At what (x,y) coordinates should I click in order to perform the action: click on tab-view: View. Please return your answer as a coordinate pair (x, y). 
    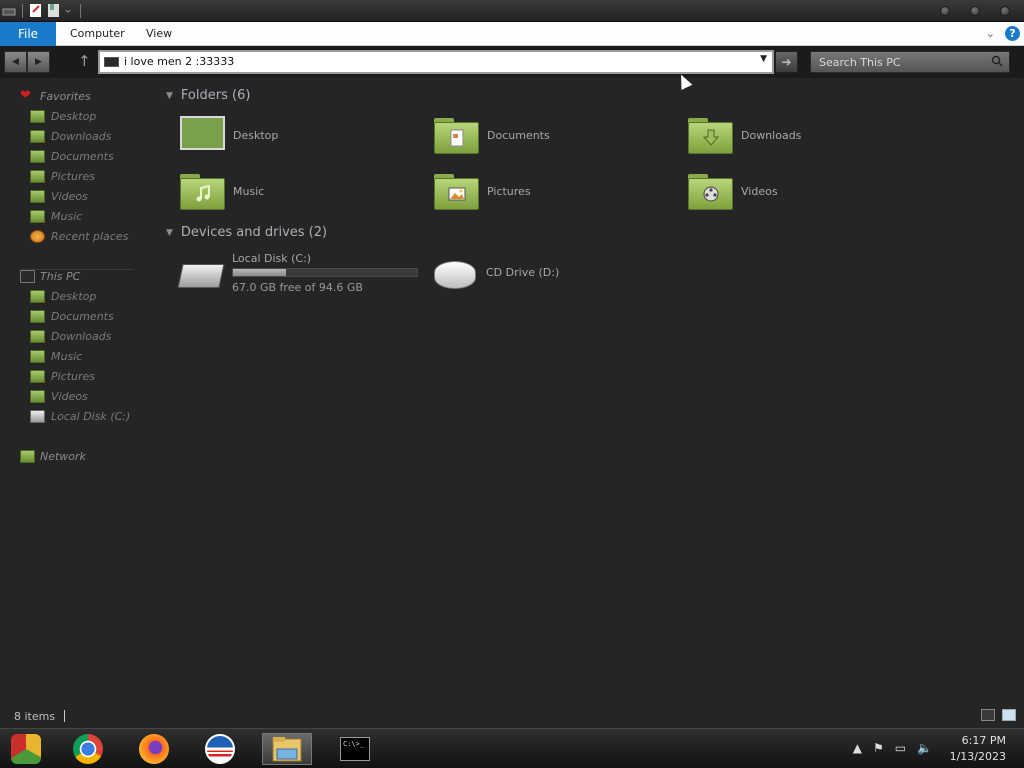
    Looking at the image, I should click on (159, 34).